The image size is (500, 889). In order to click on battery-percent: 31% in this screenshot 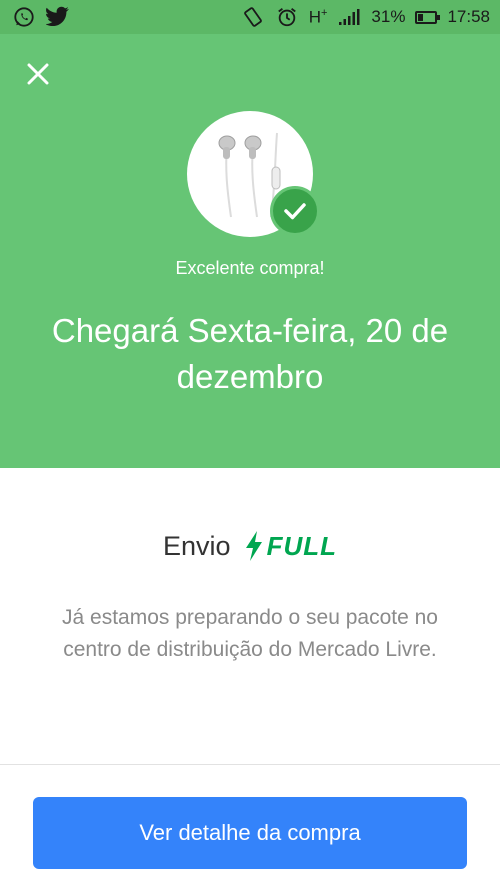, I will do `click(388, 16)`.